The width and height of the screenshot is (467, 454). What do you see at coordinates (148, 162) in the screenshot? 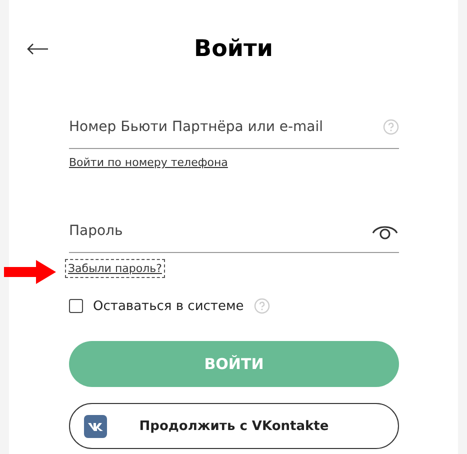
I see `phone-login-link: Войти по номеру телефона` at bounding box center [148, 162].